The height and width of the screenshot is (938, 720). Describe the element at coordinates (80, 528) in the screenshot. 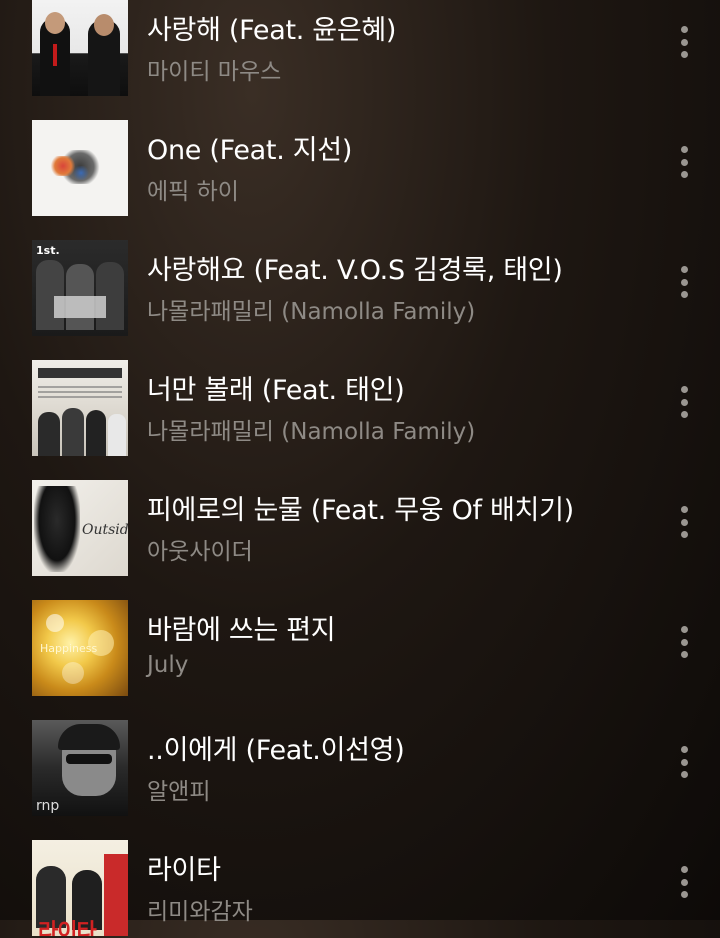

I see `album-art: Outsider` at that location.